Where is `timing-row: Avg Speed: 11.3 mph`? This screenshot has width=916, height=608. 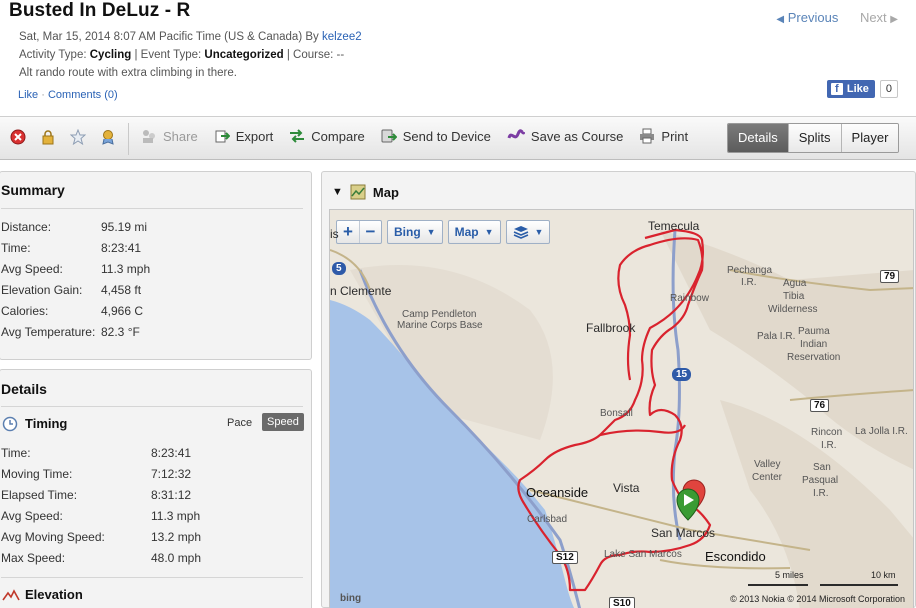
timing-row: Avg Speed: 11.3 mph is located at coordinates (155, 515).